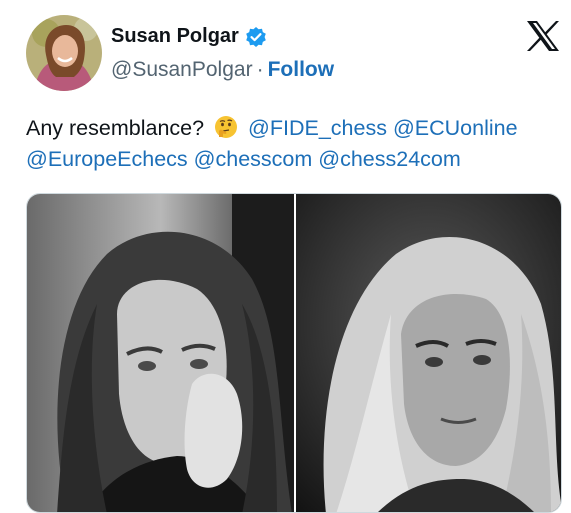  Describe the element at coordinates (182, 69) in the screenshot. I see `author-handle: @SusanPolgar` at that location.